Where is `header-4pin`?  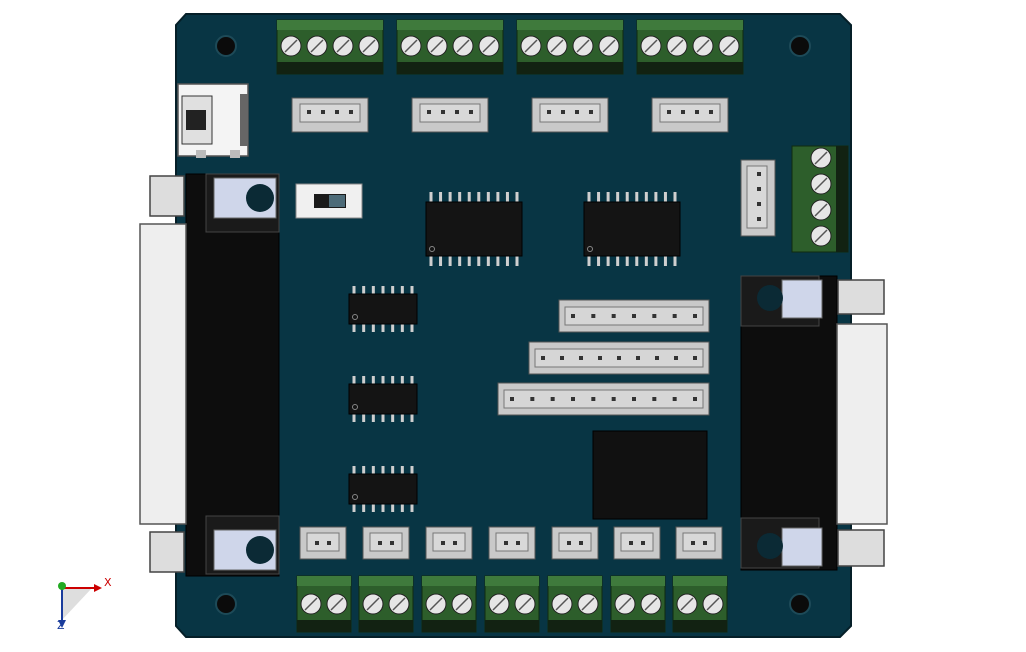
header-4pin is located at coordinates (330, 115).